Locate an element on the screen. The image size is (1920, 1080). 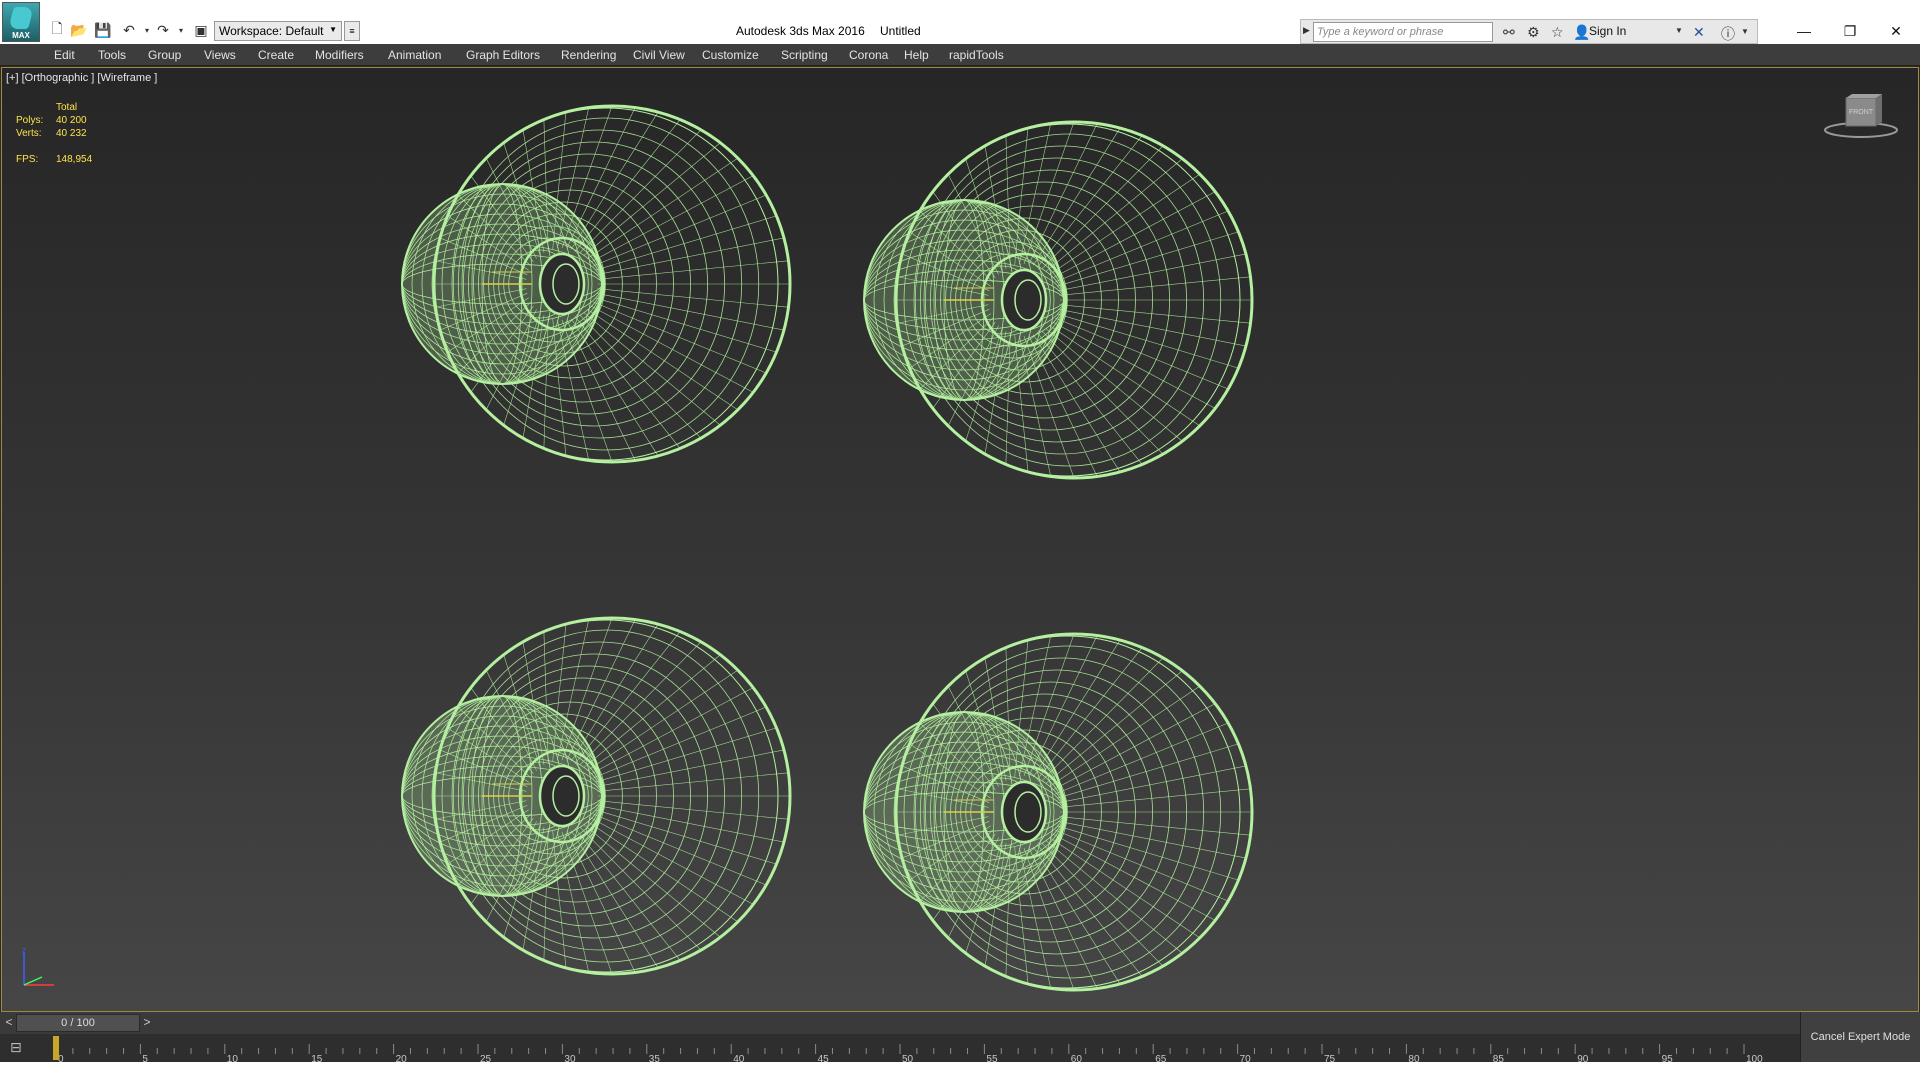
timeline-tick-label: 70 is located at coordinates (1246, 1058).